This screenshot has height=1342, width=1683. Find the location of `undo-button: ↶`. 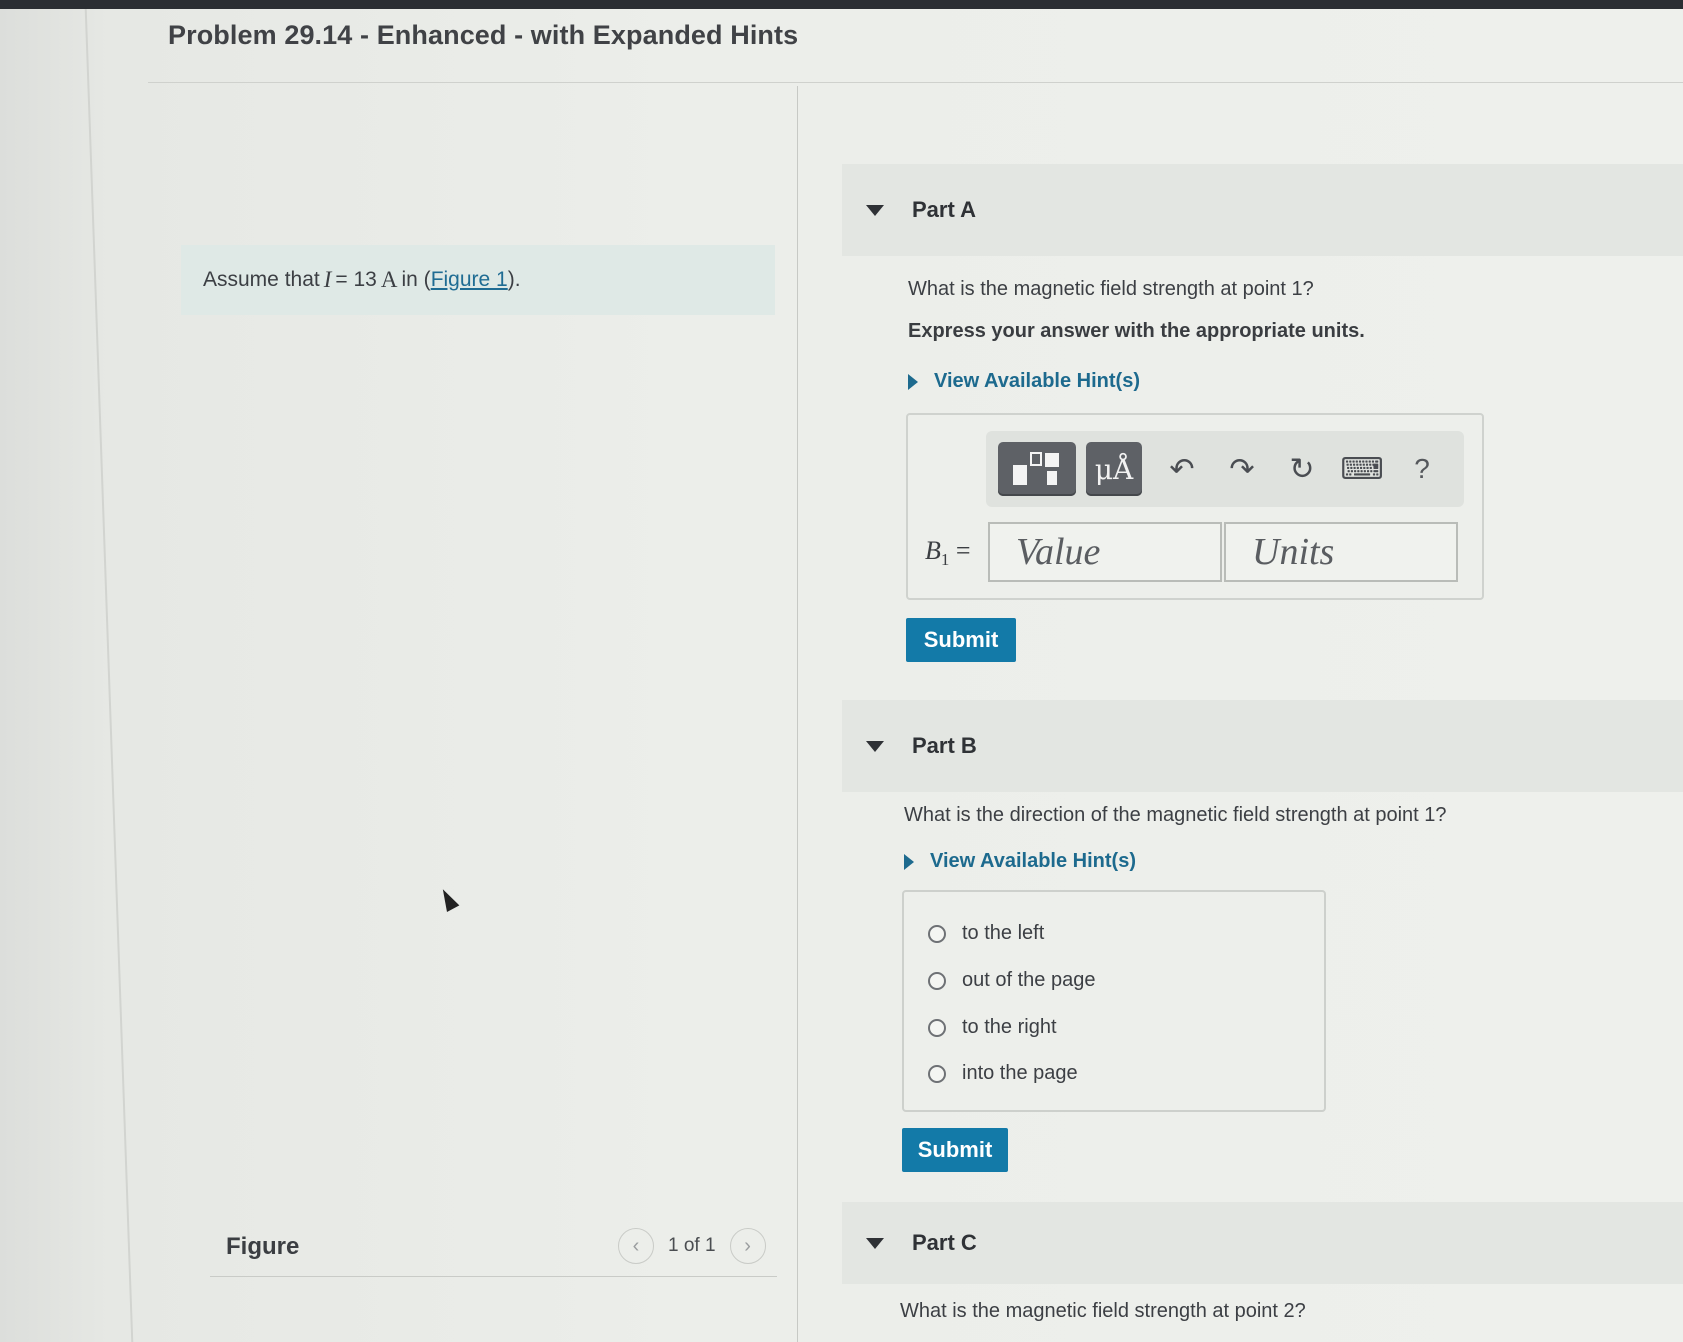

undo-button: ↶ is located at coordinates (1182, 469).